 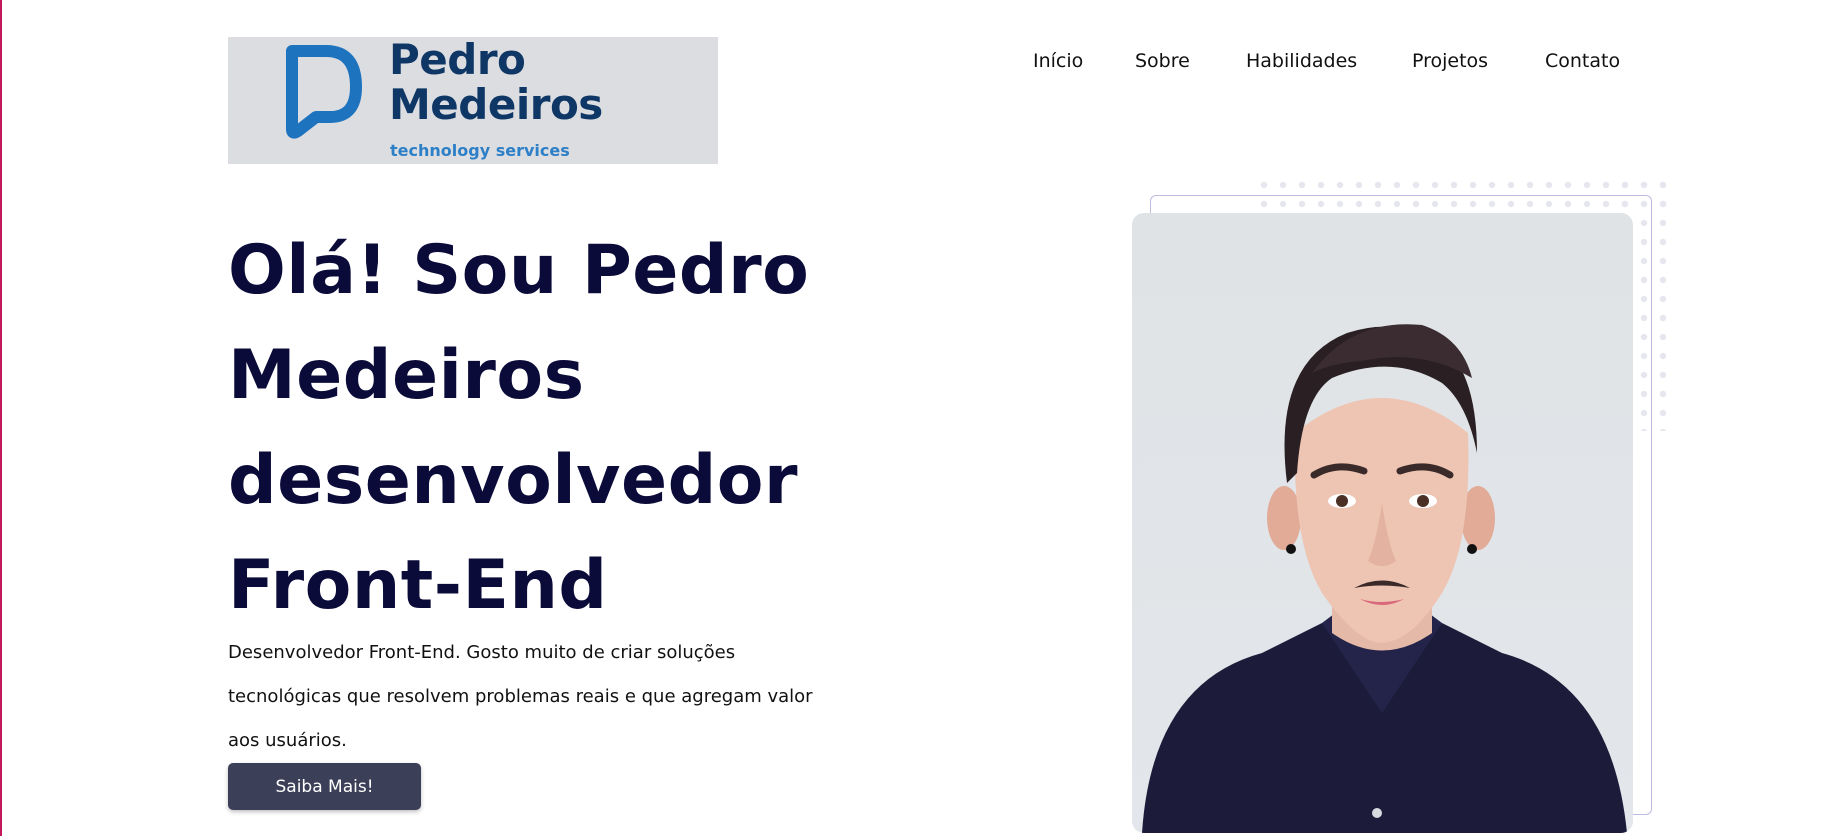 I want to click on logo-name-line2: Medeiros, so click(x=496, y=104).